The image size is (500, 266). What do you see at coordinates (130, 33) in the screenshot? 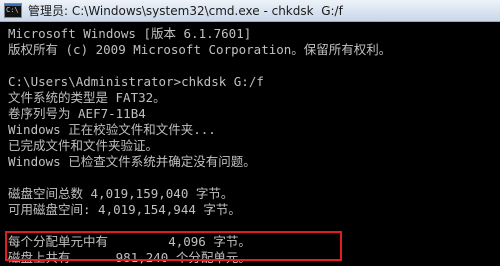
I see `console-line-version: Microsoft Windows [版本 6.1.7601]` at bounding box center [130, 33].